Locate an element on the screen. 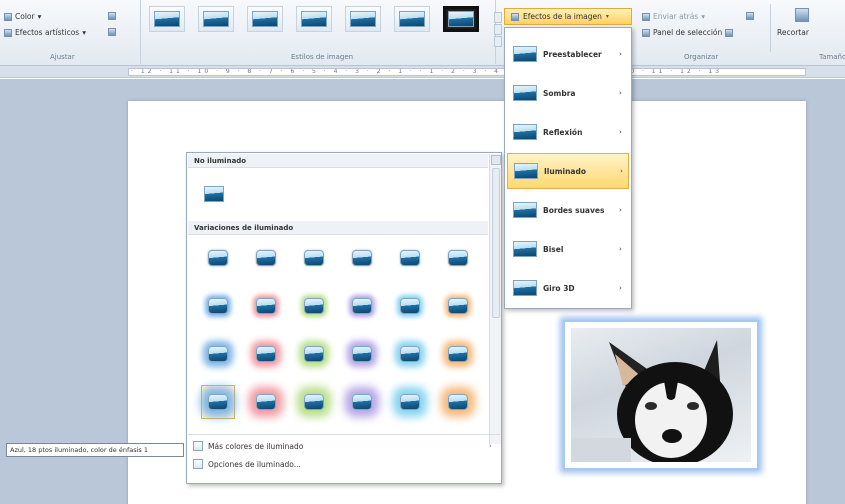 The height and width of the screenshot is (504, 845). compress-icon is located at coordinates (112, 16).